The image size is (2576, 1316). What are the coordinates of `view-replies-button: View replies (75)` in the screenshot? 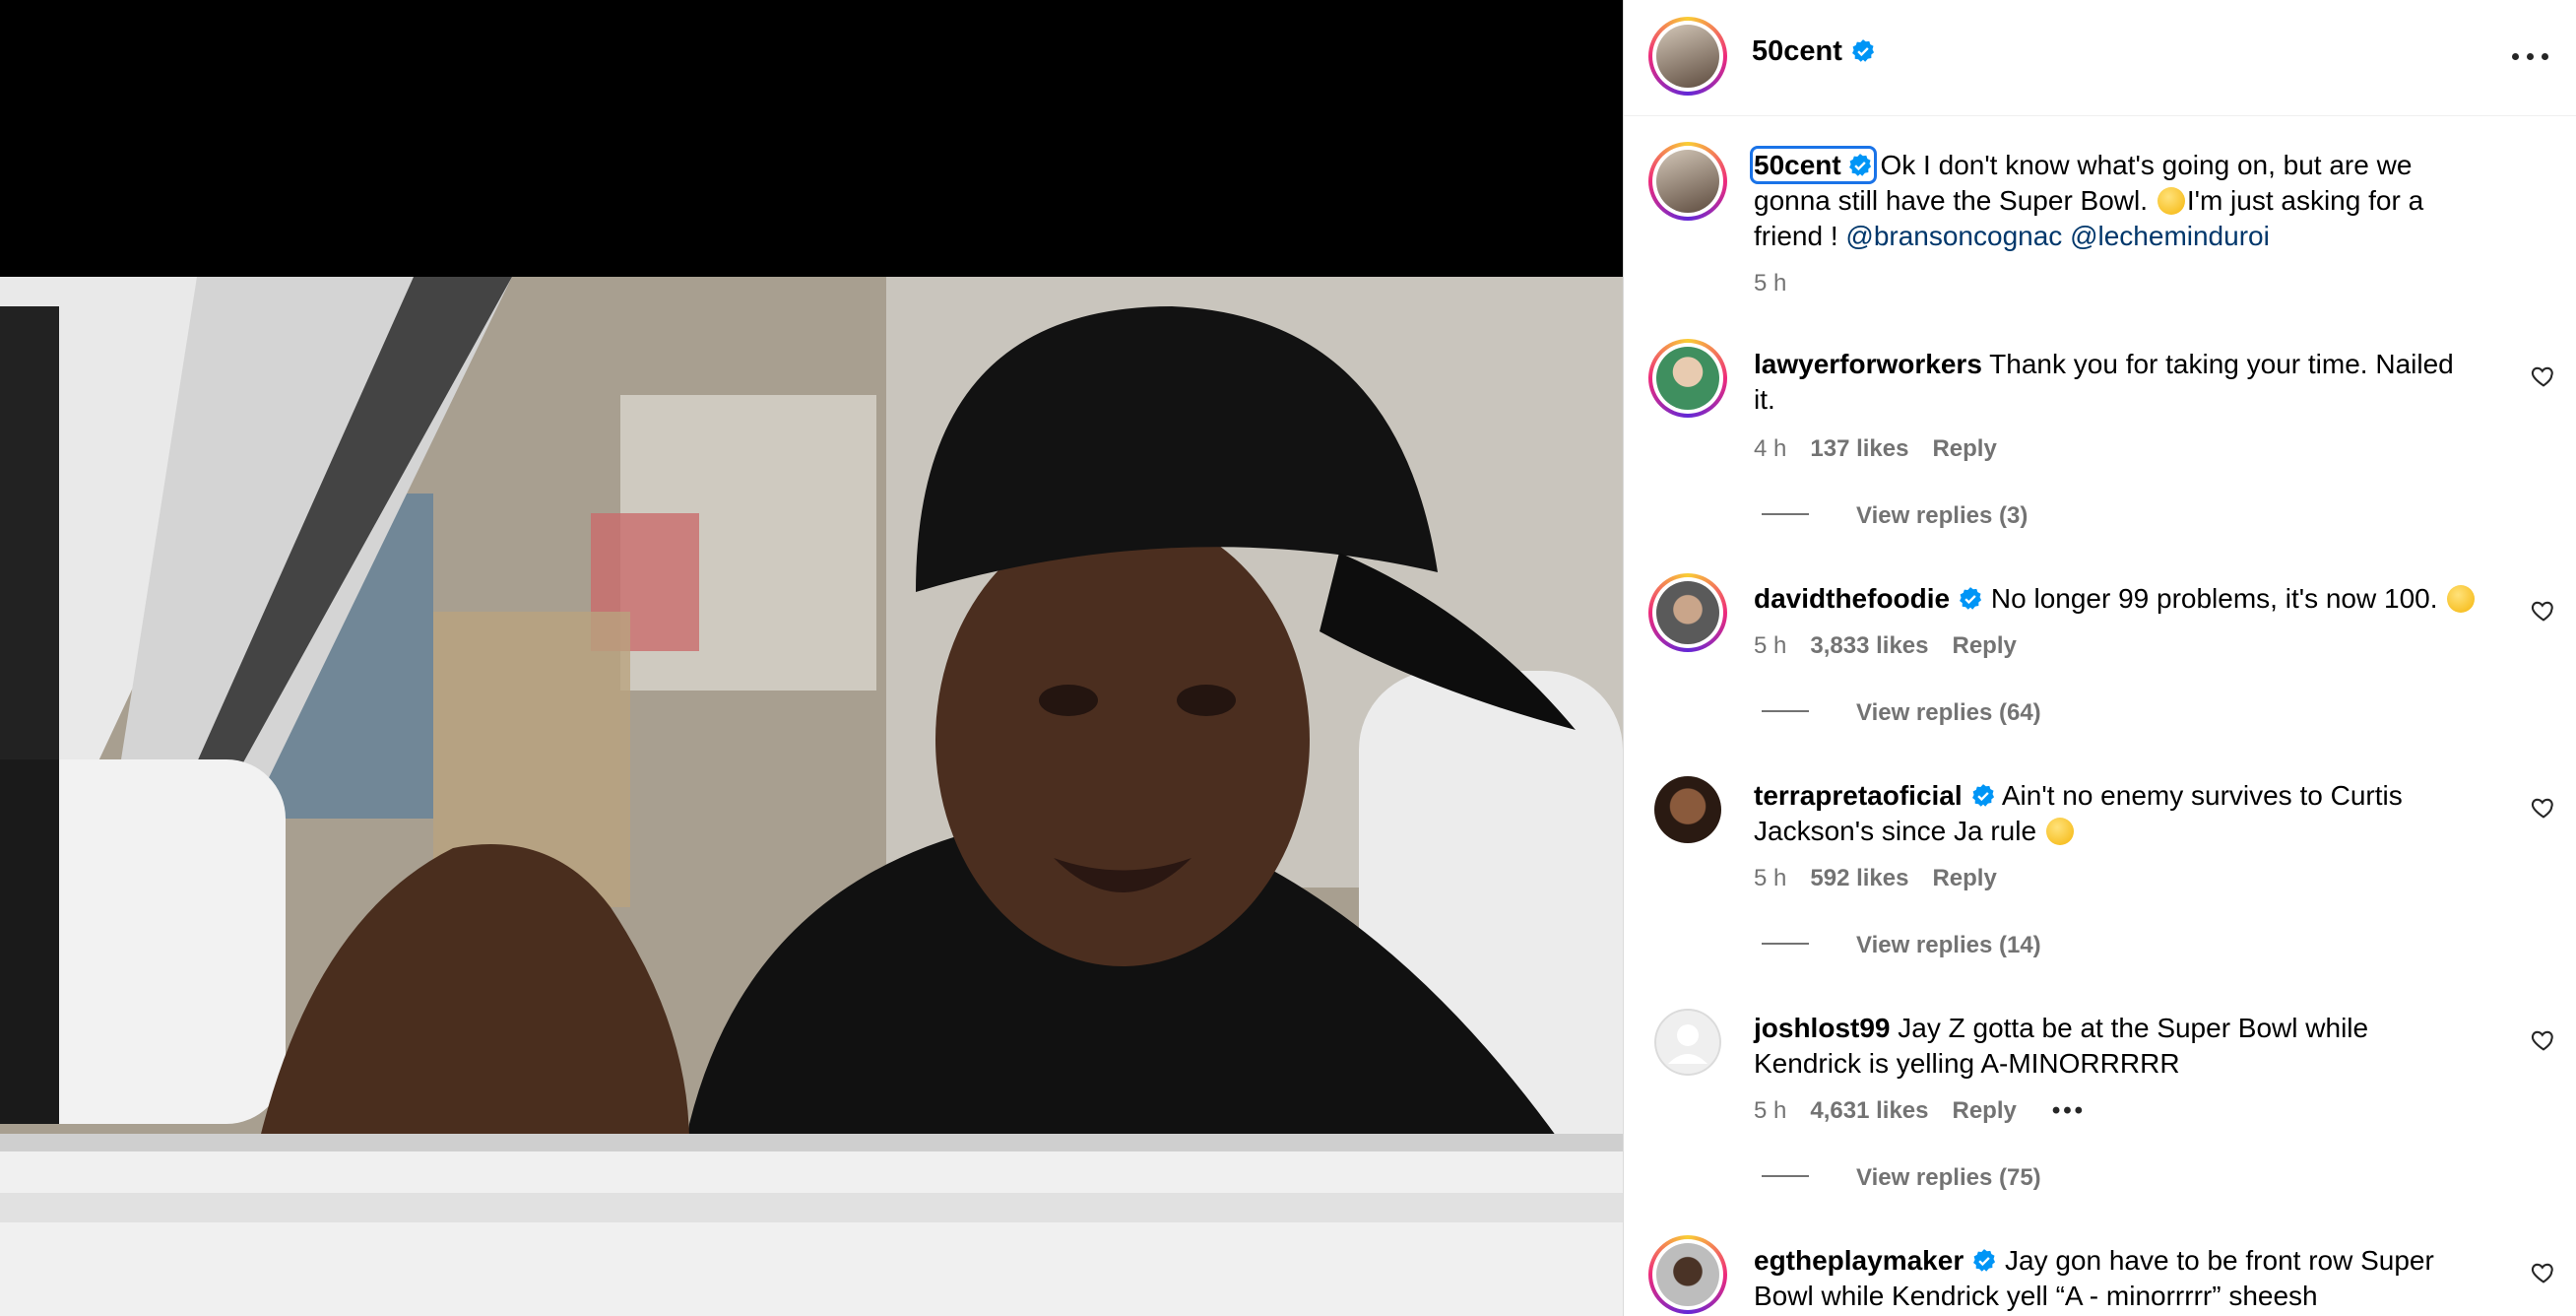 It's located at (1901, 1178).